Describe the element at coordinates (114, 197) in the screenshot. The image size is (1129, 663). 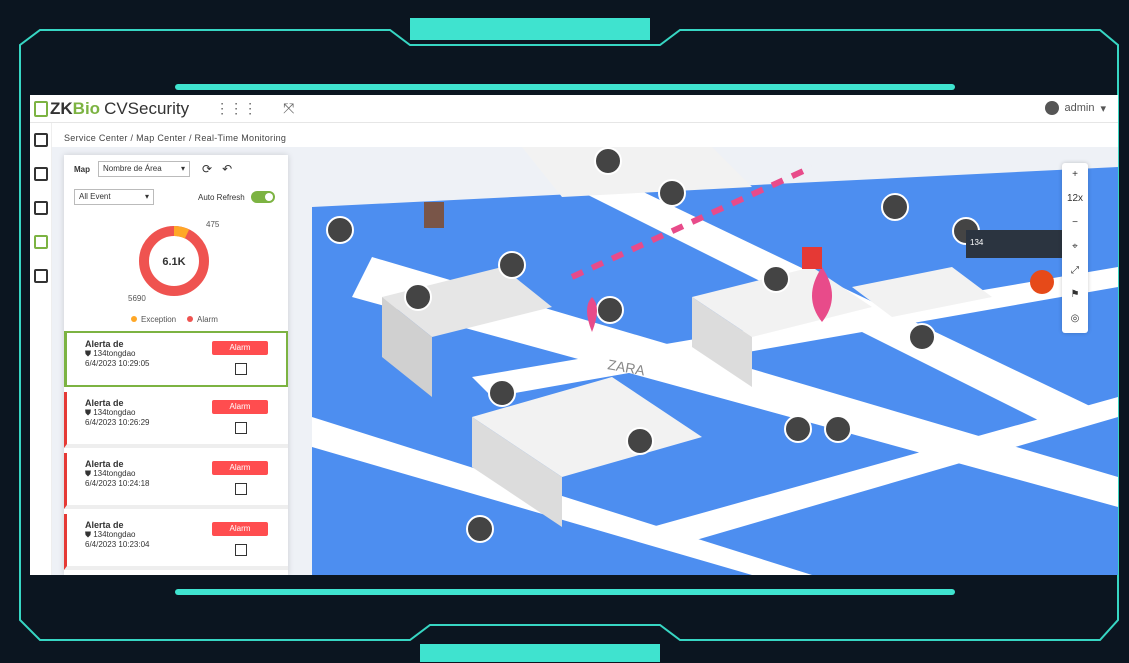
I see `event-select: All Event` at that location.